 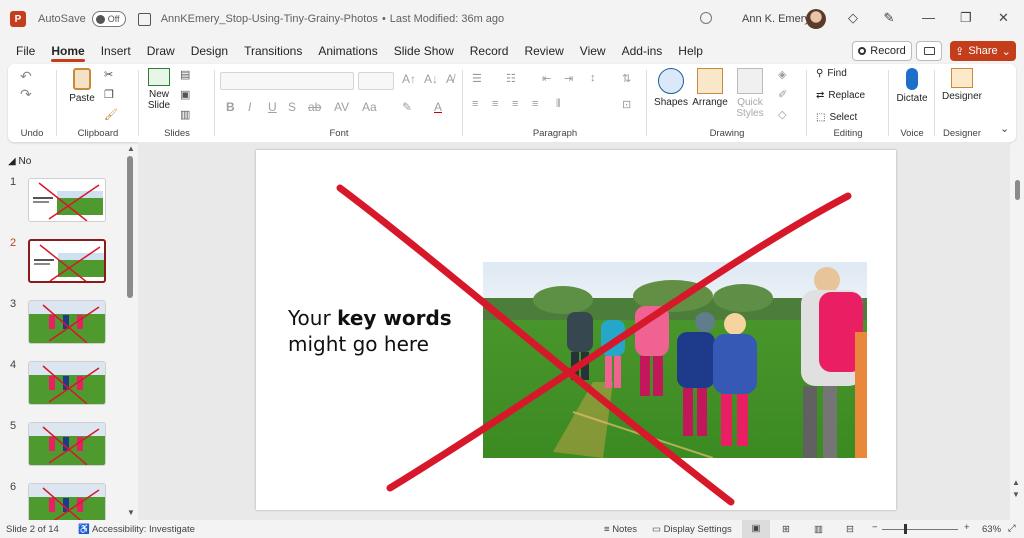 What do you see at coordinates (131, 332) in the screenshot?
I see `thumbnail-scrollbar: ▲ ▼` at bounding box center [131, 332].